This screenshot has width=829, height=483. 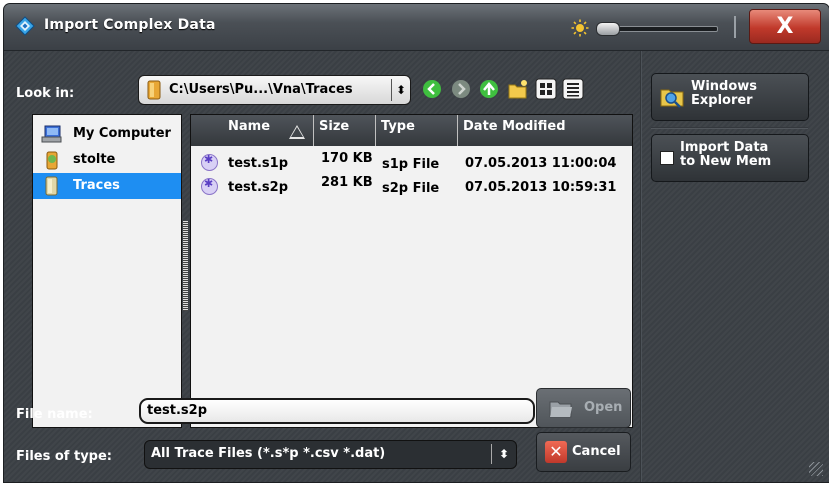 I want to click on import-new-mem-checkbox, so click(x=667, y=158).